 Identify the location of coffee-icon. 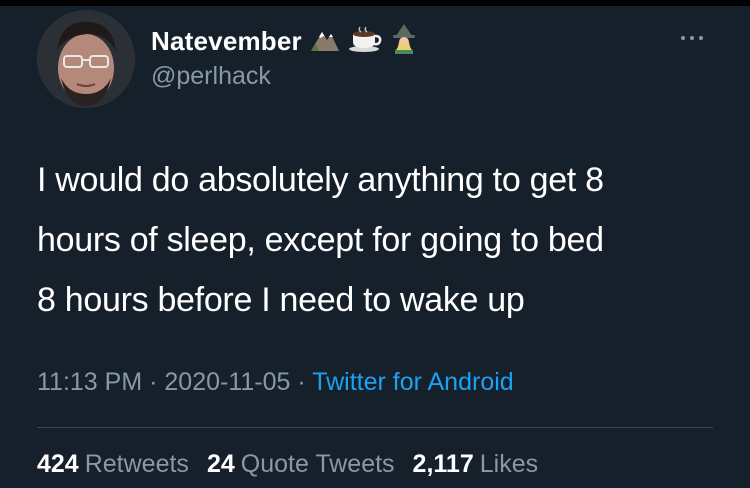
(365, 41).